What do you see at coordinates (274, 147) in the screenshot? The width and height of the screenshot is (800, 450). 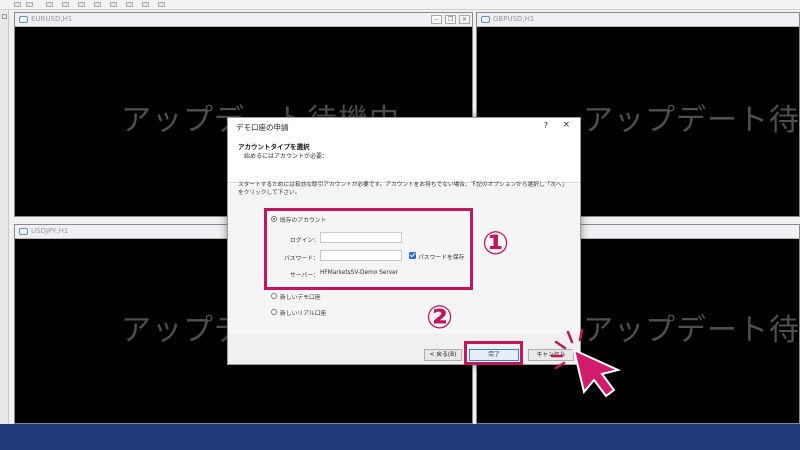 I see `header-title: アカウントタイプを選択` at bounding box center [274, 147].